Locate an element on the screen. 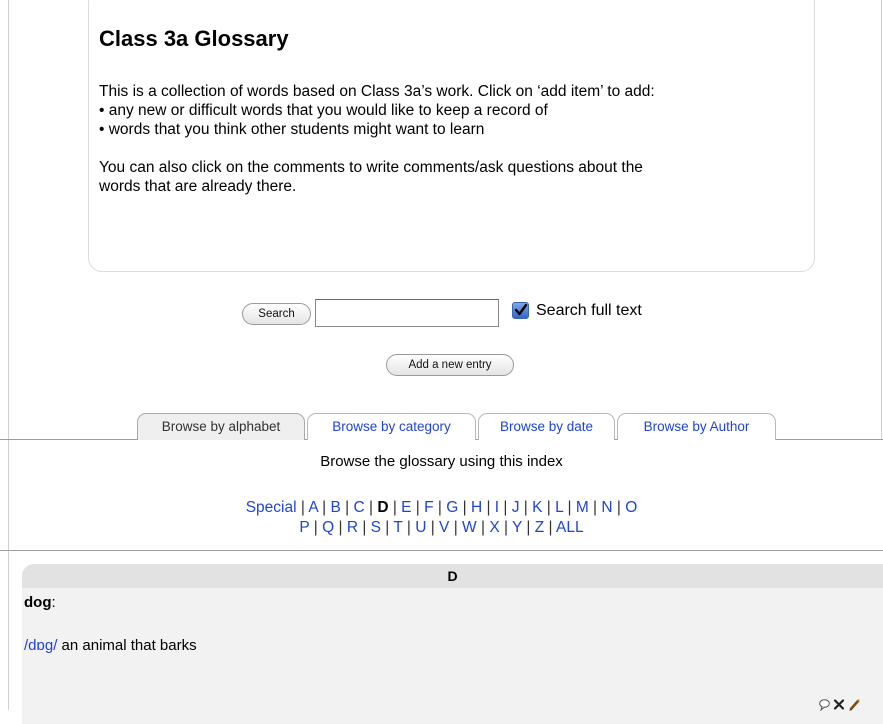 The height and width of the screenshot is (724, 883). tab-browse-by-date: Browse by date is located at coordinates (546, 426).